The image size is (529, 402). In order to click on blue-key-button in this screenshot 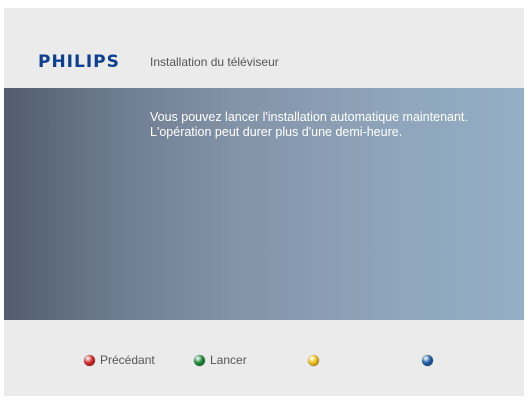, I will do `click(427, 360)`.